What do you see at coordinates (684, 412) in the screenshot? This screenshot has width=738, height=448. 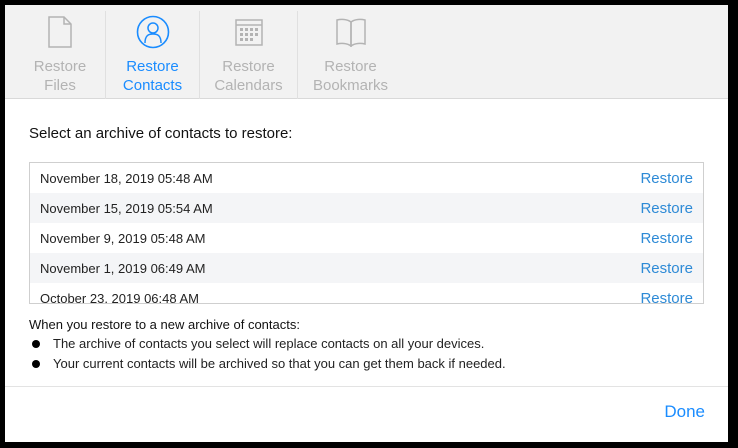 I see `done-button: Done` at bounding box center [684, 412].